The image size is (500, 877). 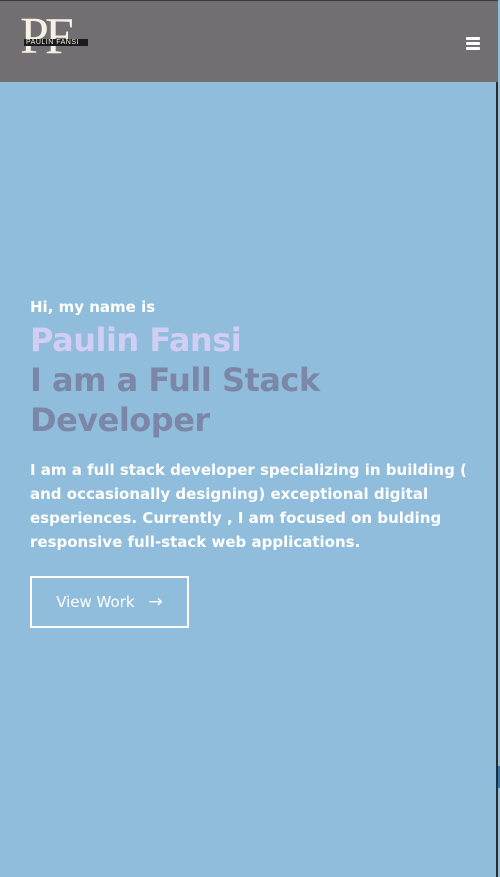 What do you see at coordinates (93, 307) in the screenshot?
I see `greeting-text: Hi, my name is` at bounding box center [93, 307].